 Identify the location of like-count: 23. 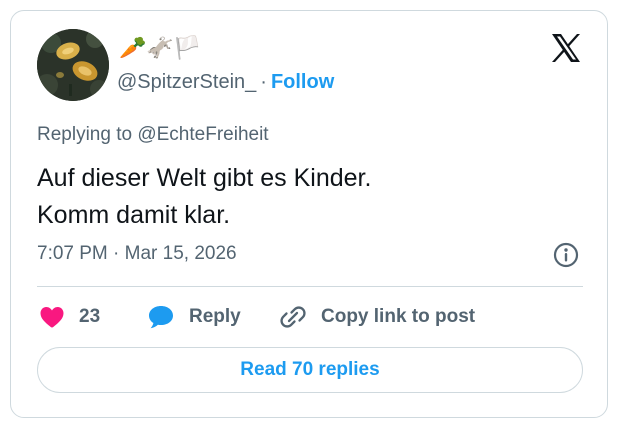
(90, 316).